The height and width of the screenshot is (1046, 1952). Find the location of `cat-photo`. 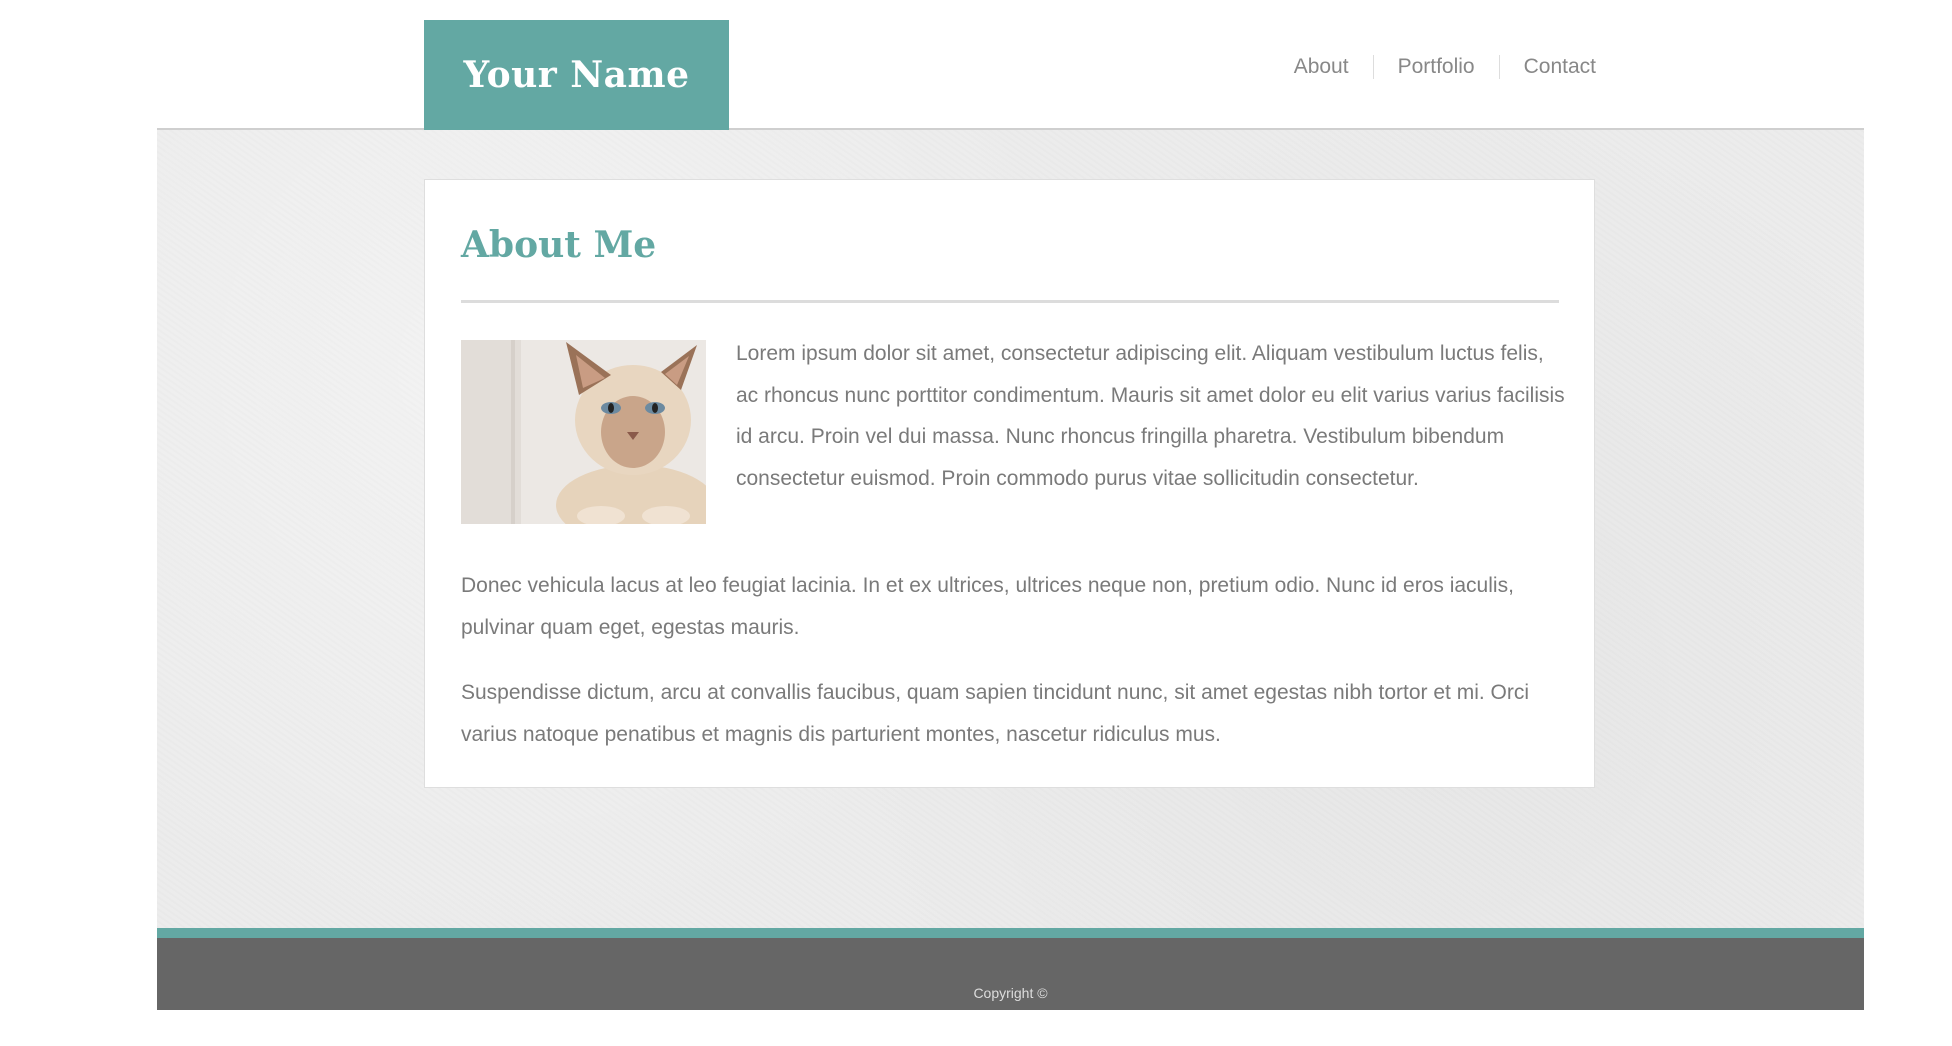

cat-photo is located at coordinates (583, 432).